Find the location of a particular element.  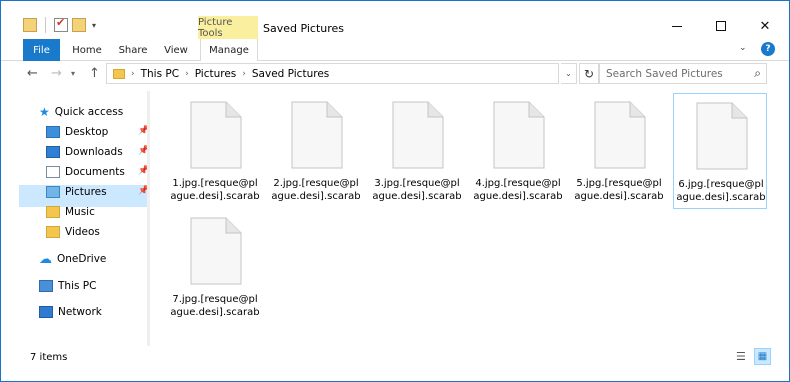

minimize-icon is located at coordinates (677, 26).